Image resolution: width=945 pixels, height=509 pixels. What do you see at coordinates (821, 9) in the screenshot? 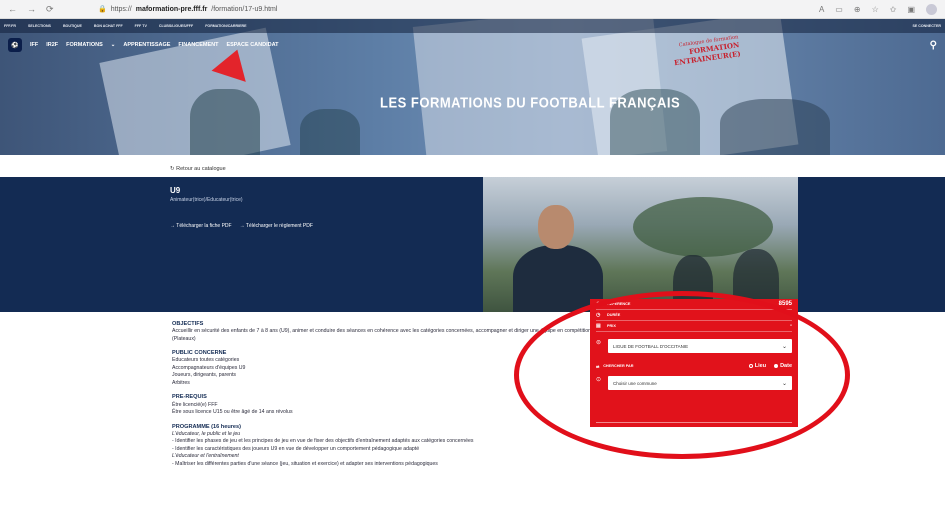
I see `read-aloud-icon: A` at bounding box center [821, 9].